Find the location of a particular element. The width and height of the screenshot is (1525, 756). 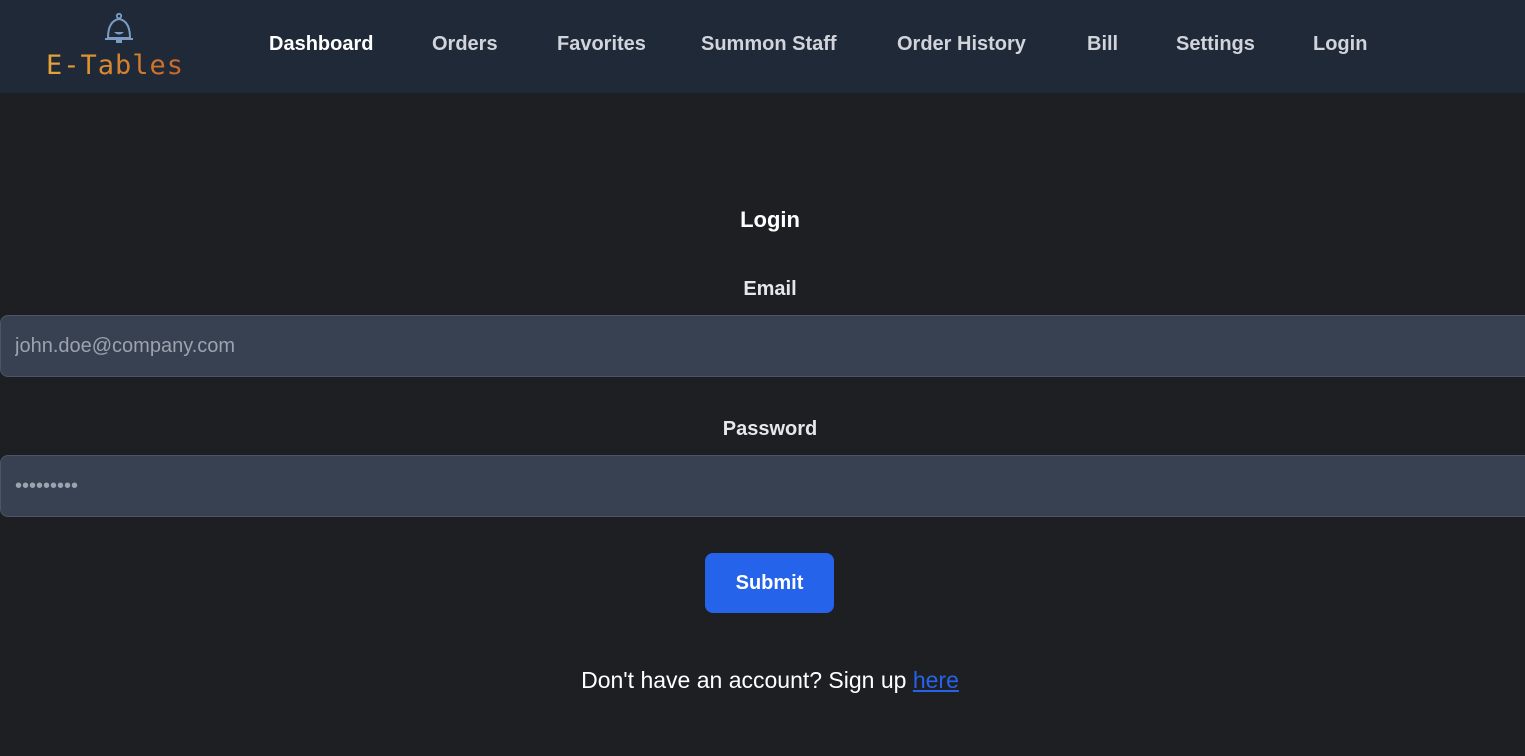

form-title: Login is located at coordinates (770, 219).